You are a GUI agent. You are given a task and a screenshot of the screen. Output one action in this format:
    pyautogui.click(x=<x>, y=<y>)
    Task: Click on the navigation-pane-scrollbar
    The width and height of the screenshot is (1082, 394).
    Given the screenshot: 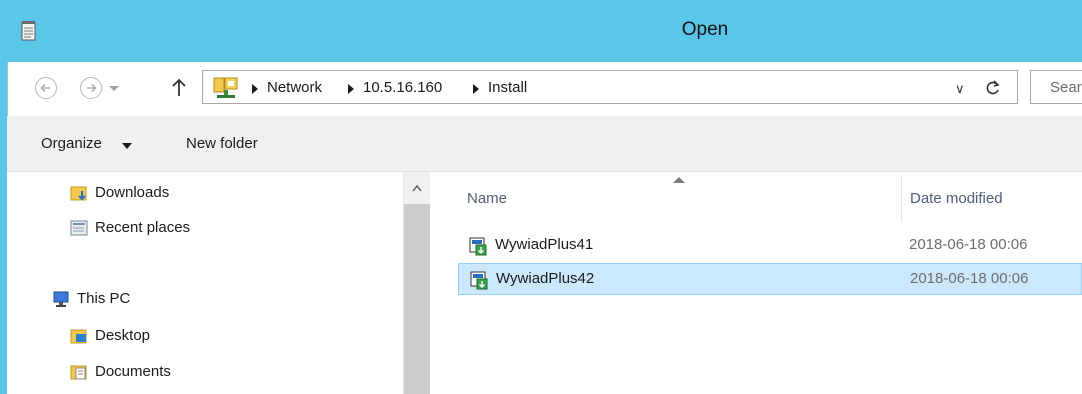 What is the action you would take?
    pyautogui.click(x=416, y=283)
    